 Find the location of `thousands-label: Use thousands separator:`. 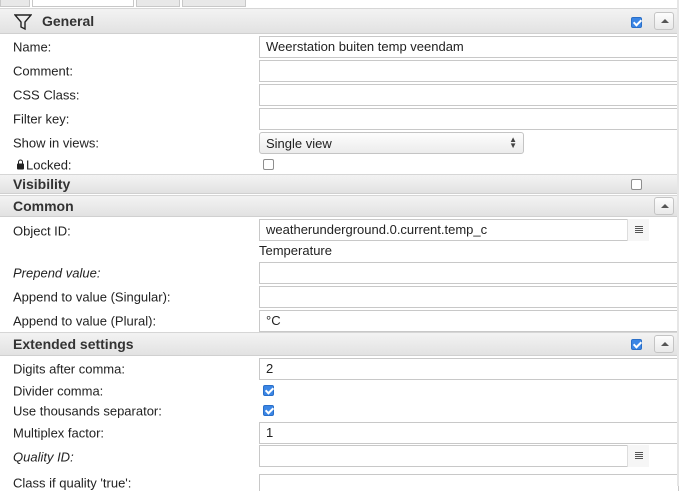

thousands-label: Use thousands separator: is located at coordinates (87, 411).